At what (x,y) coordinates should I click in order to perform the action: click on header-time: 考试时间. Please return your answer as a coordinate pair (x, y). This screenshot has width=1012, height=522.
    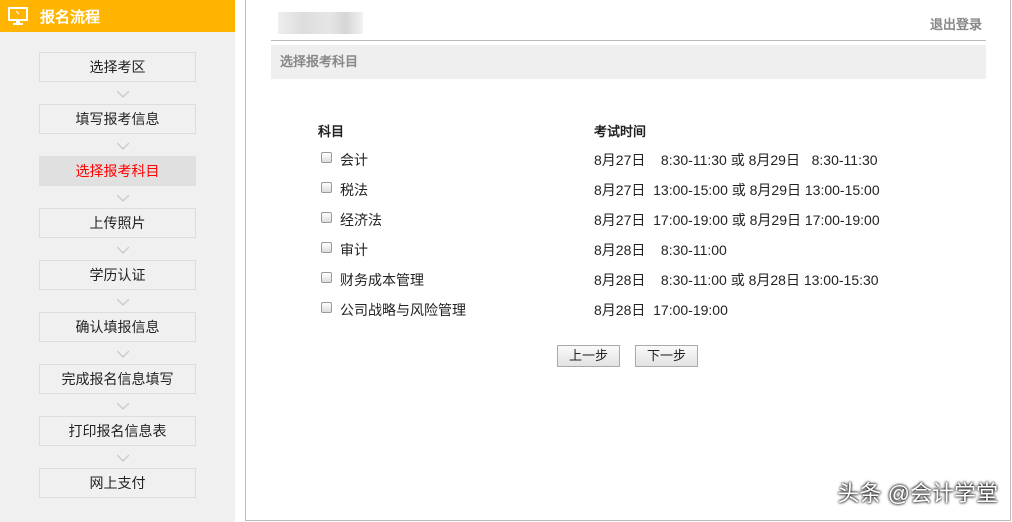
    Looking at the image, I should click on (620, 131).